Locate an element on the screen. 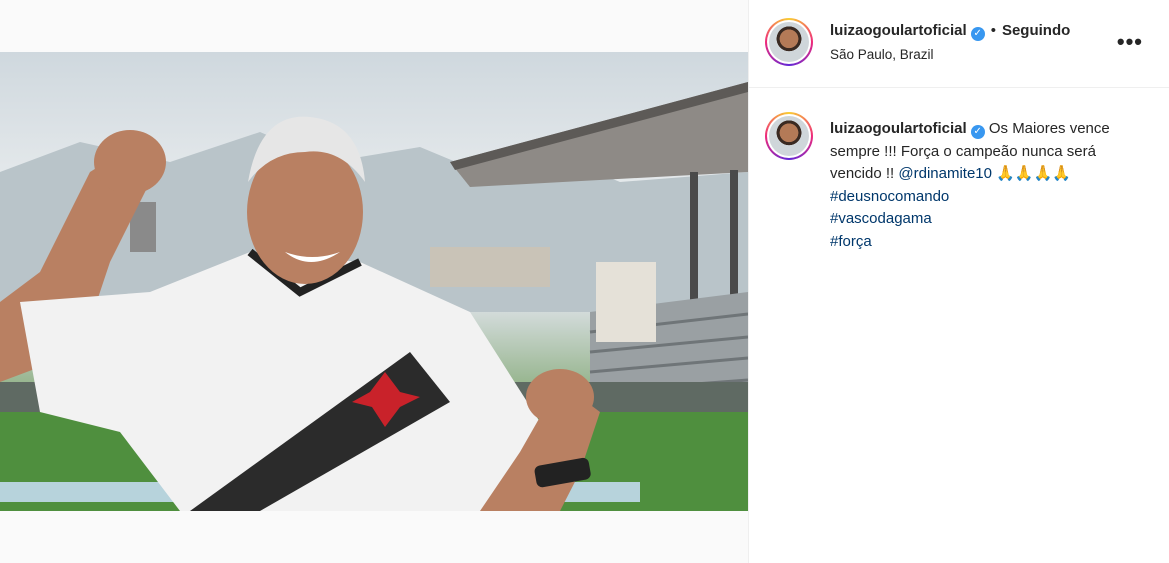 This screenshot has width=1169, height=563. header-user-line: luizaogoulartoficial ✓ • Seguindo is located at coordinates (950, 31).